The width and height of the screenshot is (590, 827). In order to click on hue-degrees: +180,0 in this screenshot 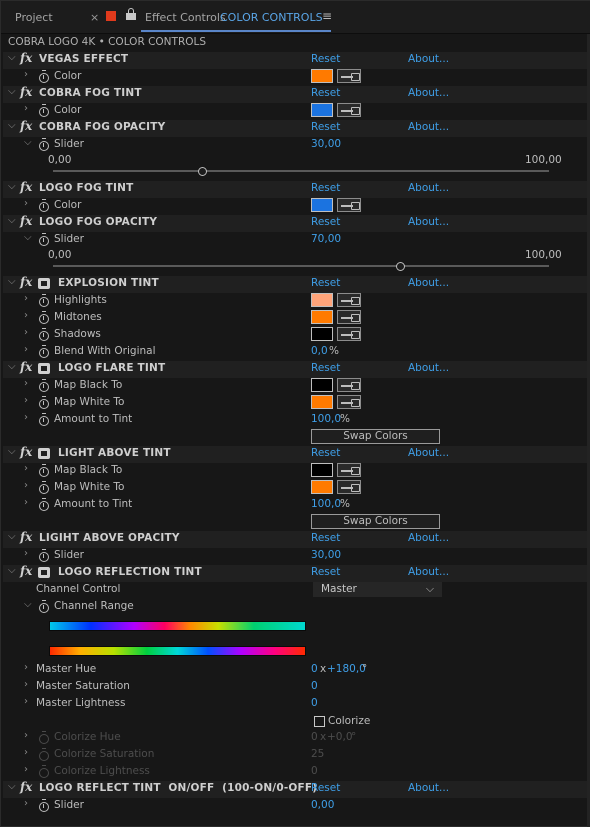, I will do `click(346, 669)`.